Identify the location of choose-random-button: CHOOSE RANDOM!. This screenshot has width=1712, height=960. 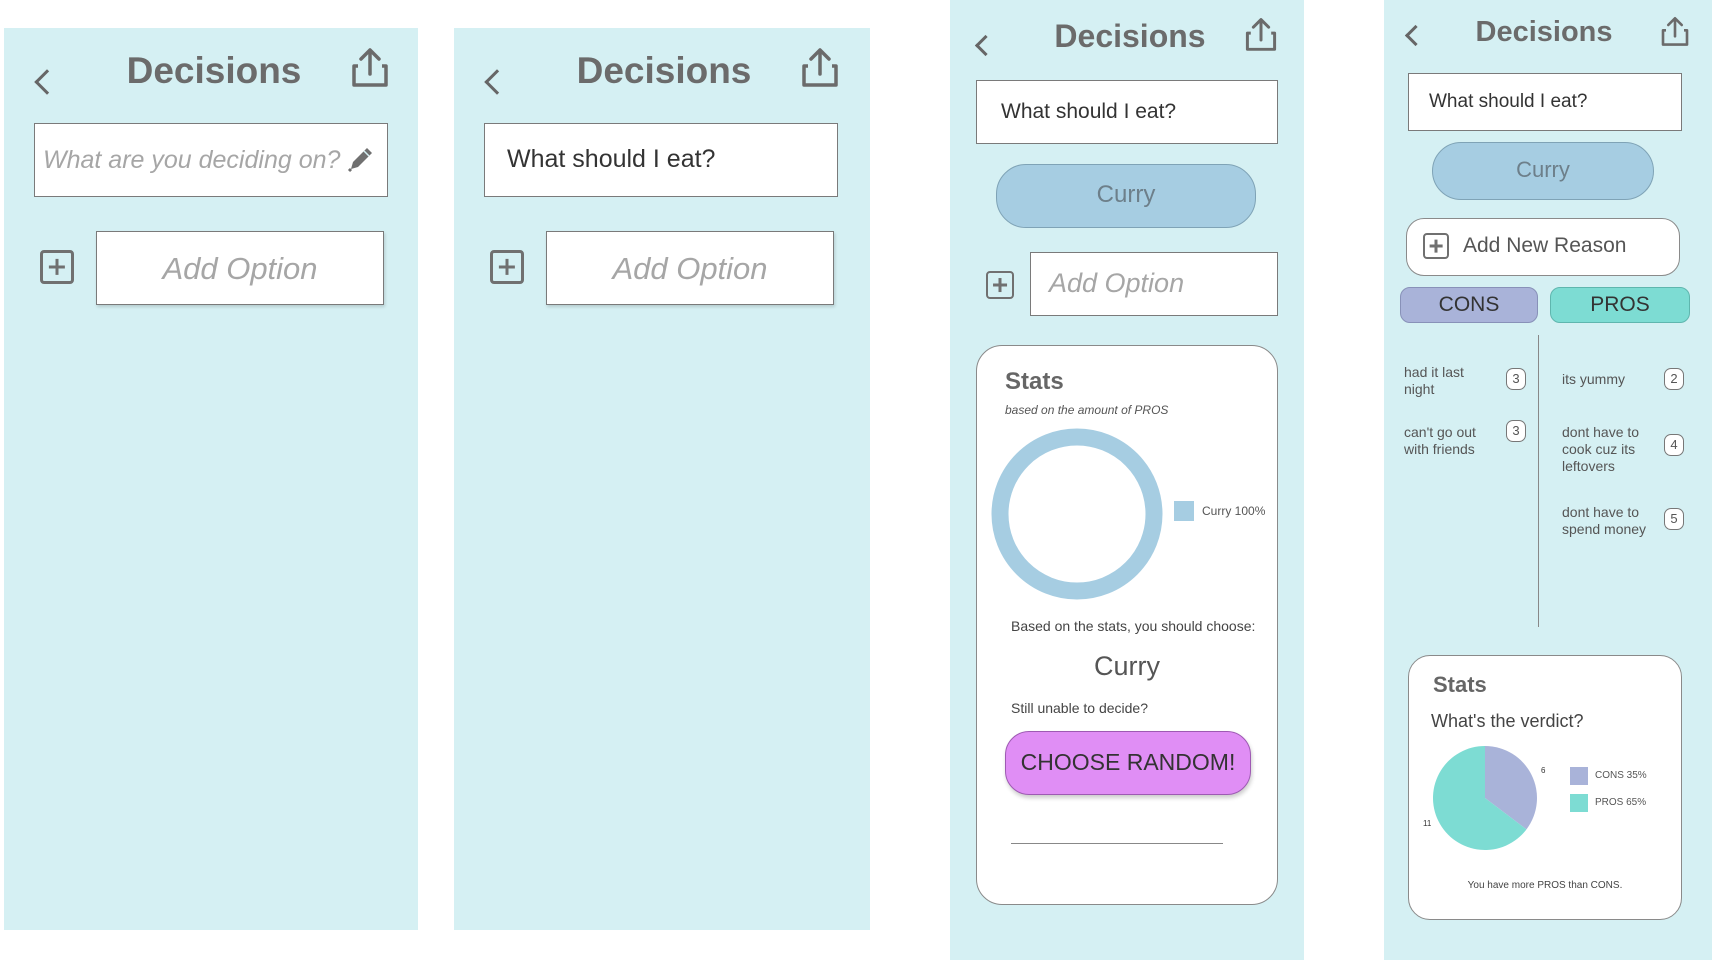
(1128, 763).